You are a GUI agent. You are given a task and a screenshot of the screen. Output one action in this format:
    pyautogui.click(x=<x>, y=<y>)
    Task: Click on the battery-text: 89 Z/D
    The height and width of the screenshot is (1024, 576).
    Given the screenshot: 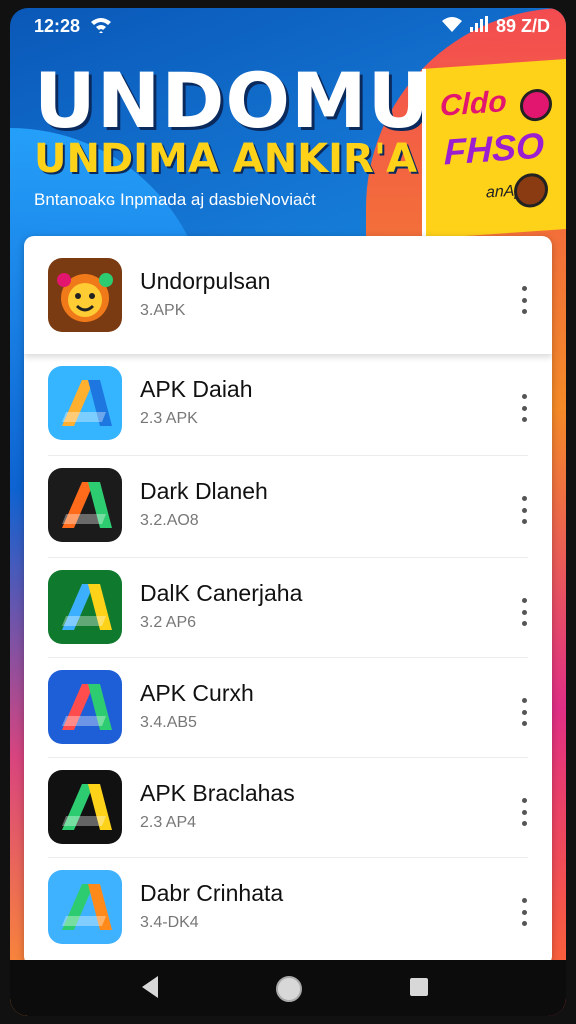 What is the action you would take?
    pyautogui.click(x=522, y=26)
    